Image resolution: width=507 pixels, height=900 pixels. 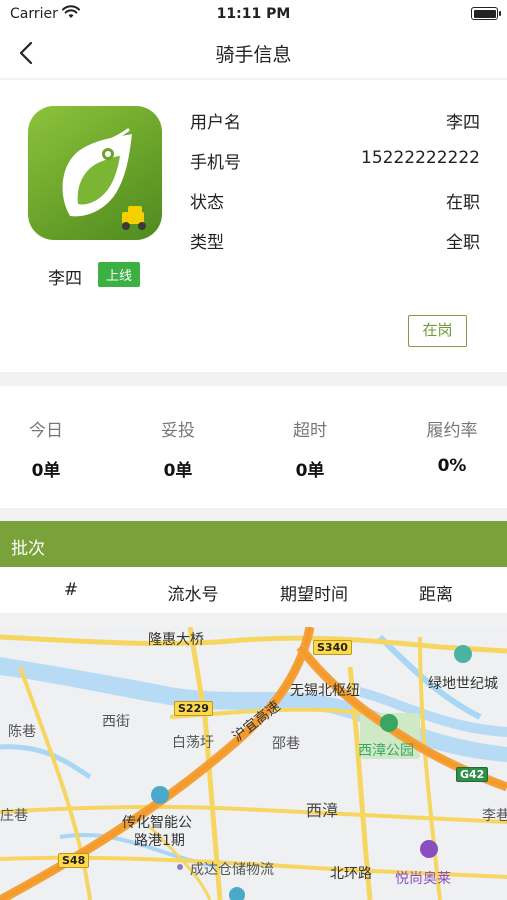 I want to click on column-header-distance: 距离, so click(x=436, y=595).